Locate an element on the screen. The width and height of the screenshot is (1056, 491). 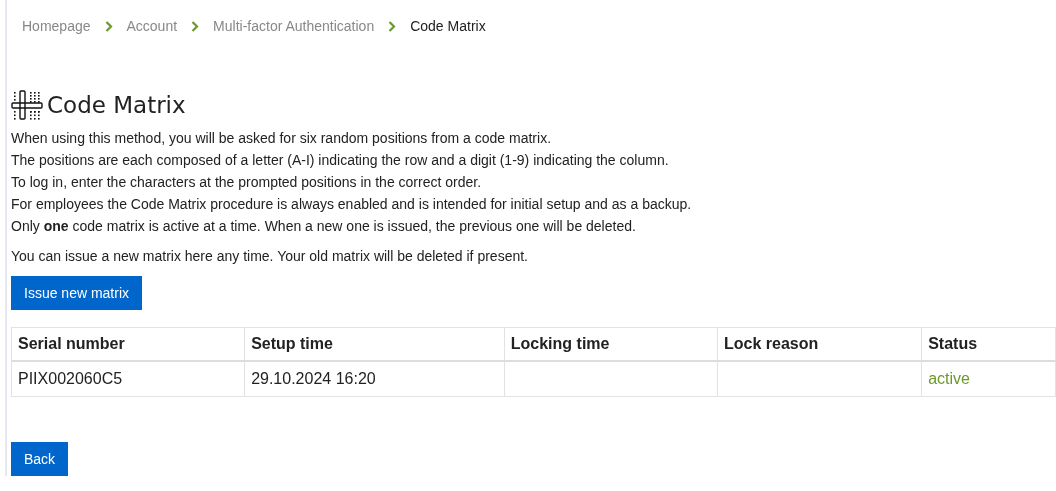
status-cell: active is located at coordinates (988, 379).